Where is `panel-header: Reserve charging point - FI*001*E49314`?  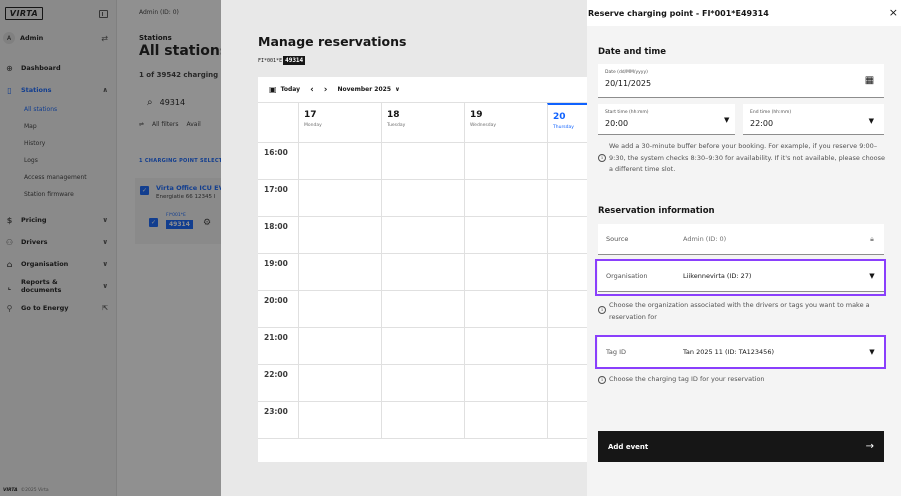
panel-header: Reserve charging point - FI*001*E49314 is located at coordinates (744, 13).